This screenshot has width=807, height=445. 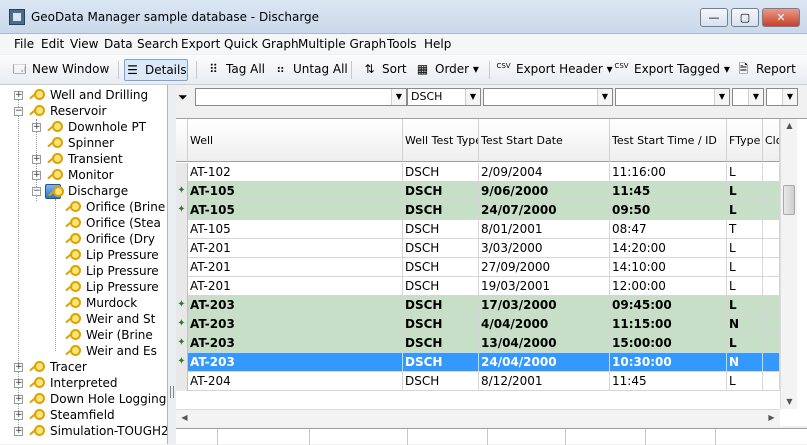 What do you see at coordinates (766, 70) in the screenshot?
I see `report-button: 🗎 Report` at bounding box center [766, 70].